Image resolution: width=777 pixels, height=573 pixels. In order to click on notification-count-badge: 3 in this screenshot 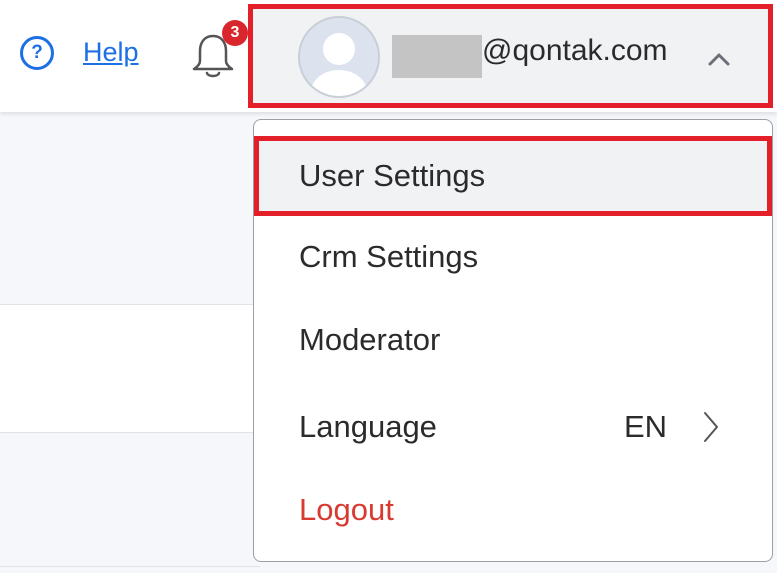, I will do `click(235, 33)`.